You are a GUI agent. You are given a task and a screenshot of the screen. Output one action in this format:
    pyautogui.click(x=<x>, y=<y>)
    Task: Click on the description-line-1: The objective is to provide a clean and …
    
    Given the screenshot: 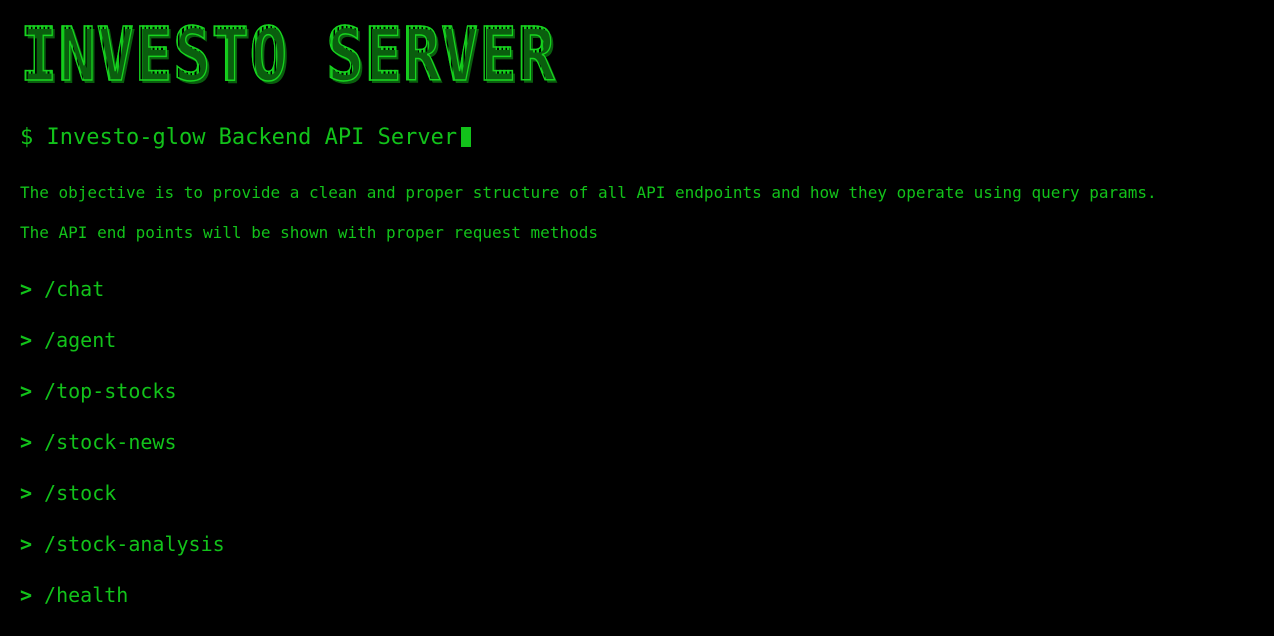 What is the action you would take?
    pyautogui.click(x=588, y=192)
    